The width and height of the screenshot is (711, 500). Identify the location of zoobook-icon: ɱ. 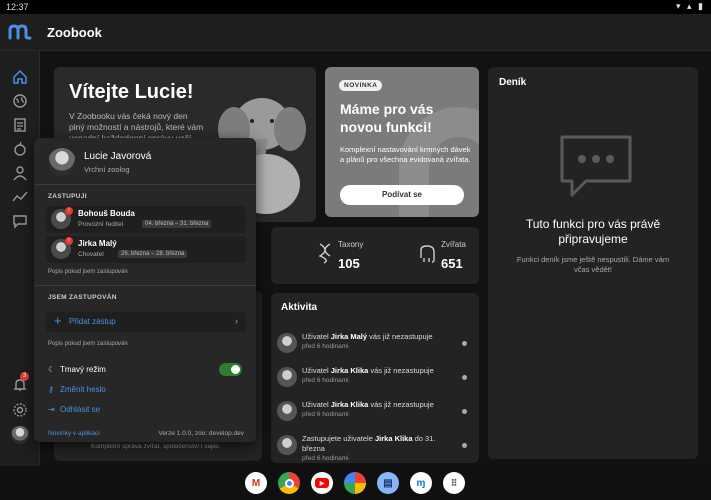
(421, 483).